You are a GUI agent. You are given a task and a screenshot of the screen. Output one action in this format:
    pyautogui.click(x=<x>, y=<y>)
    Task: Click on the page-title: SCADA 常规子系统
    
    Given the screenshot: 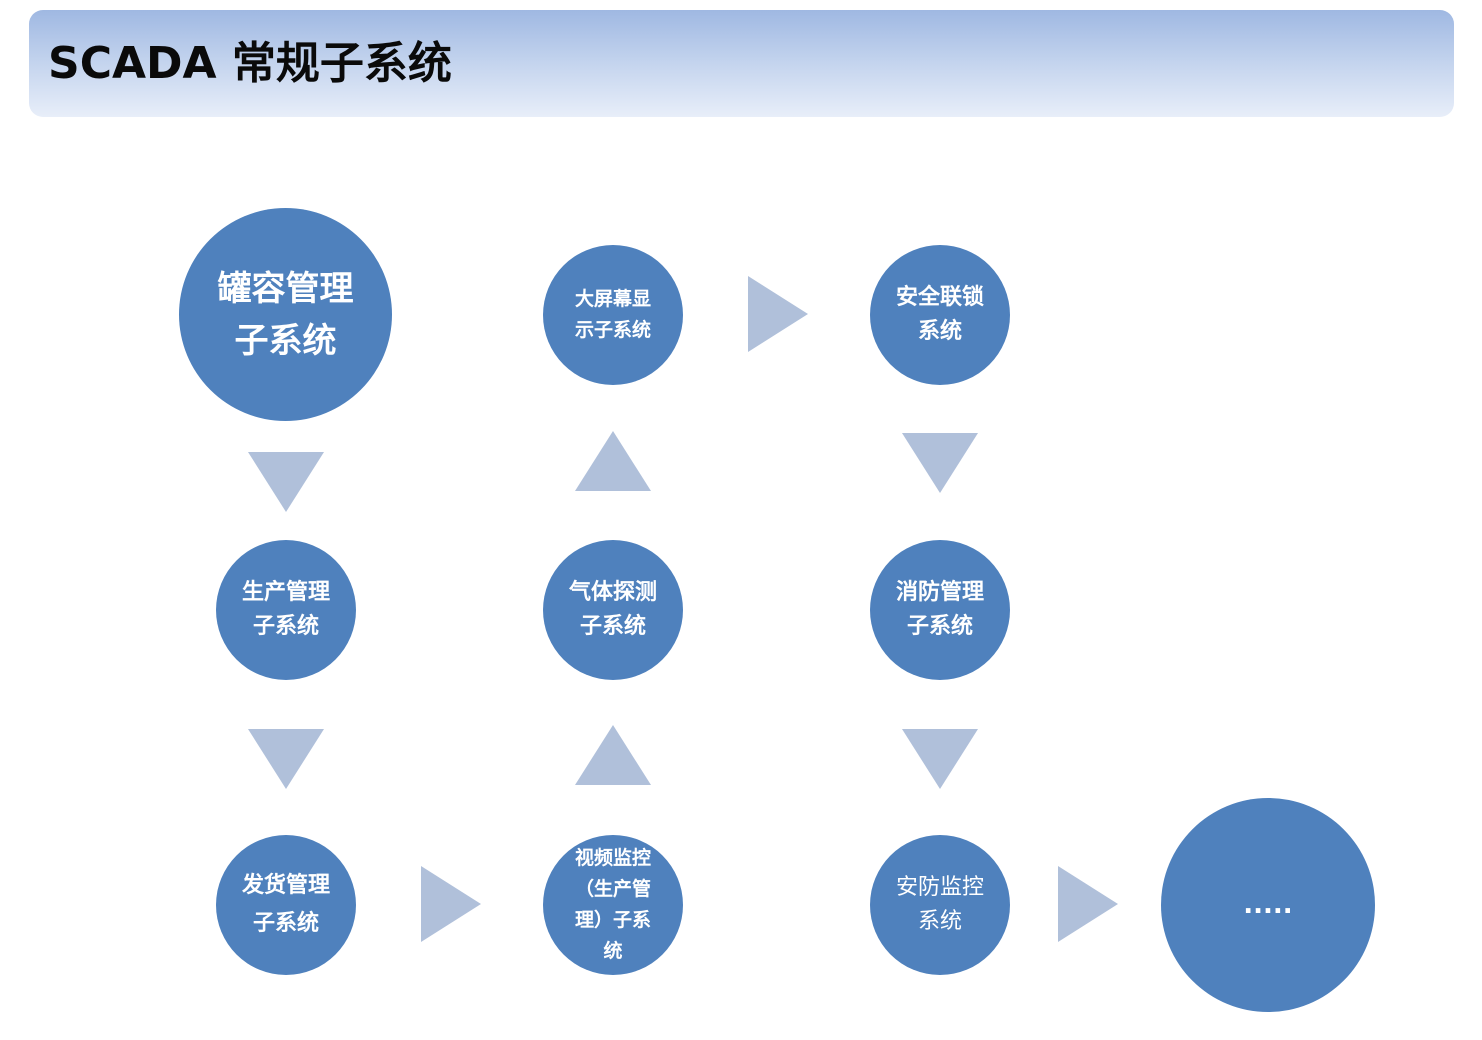 What is the action you would take?
    pyautogui.click(x=250, y=63)
    